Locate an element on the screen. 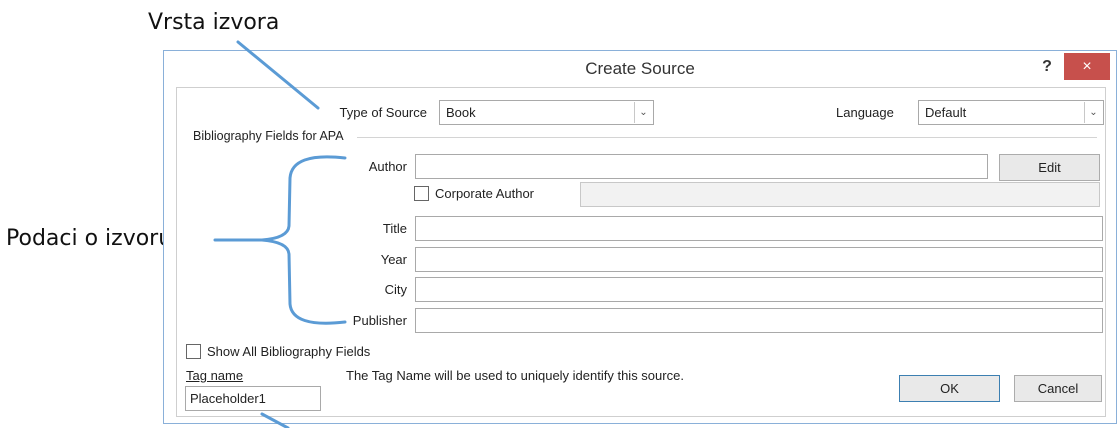 The height and width of the screenshot is (428, 1118). close-button: × is located at coordinates (1087, 66).